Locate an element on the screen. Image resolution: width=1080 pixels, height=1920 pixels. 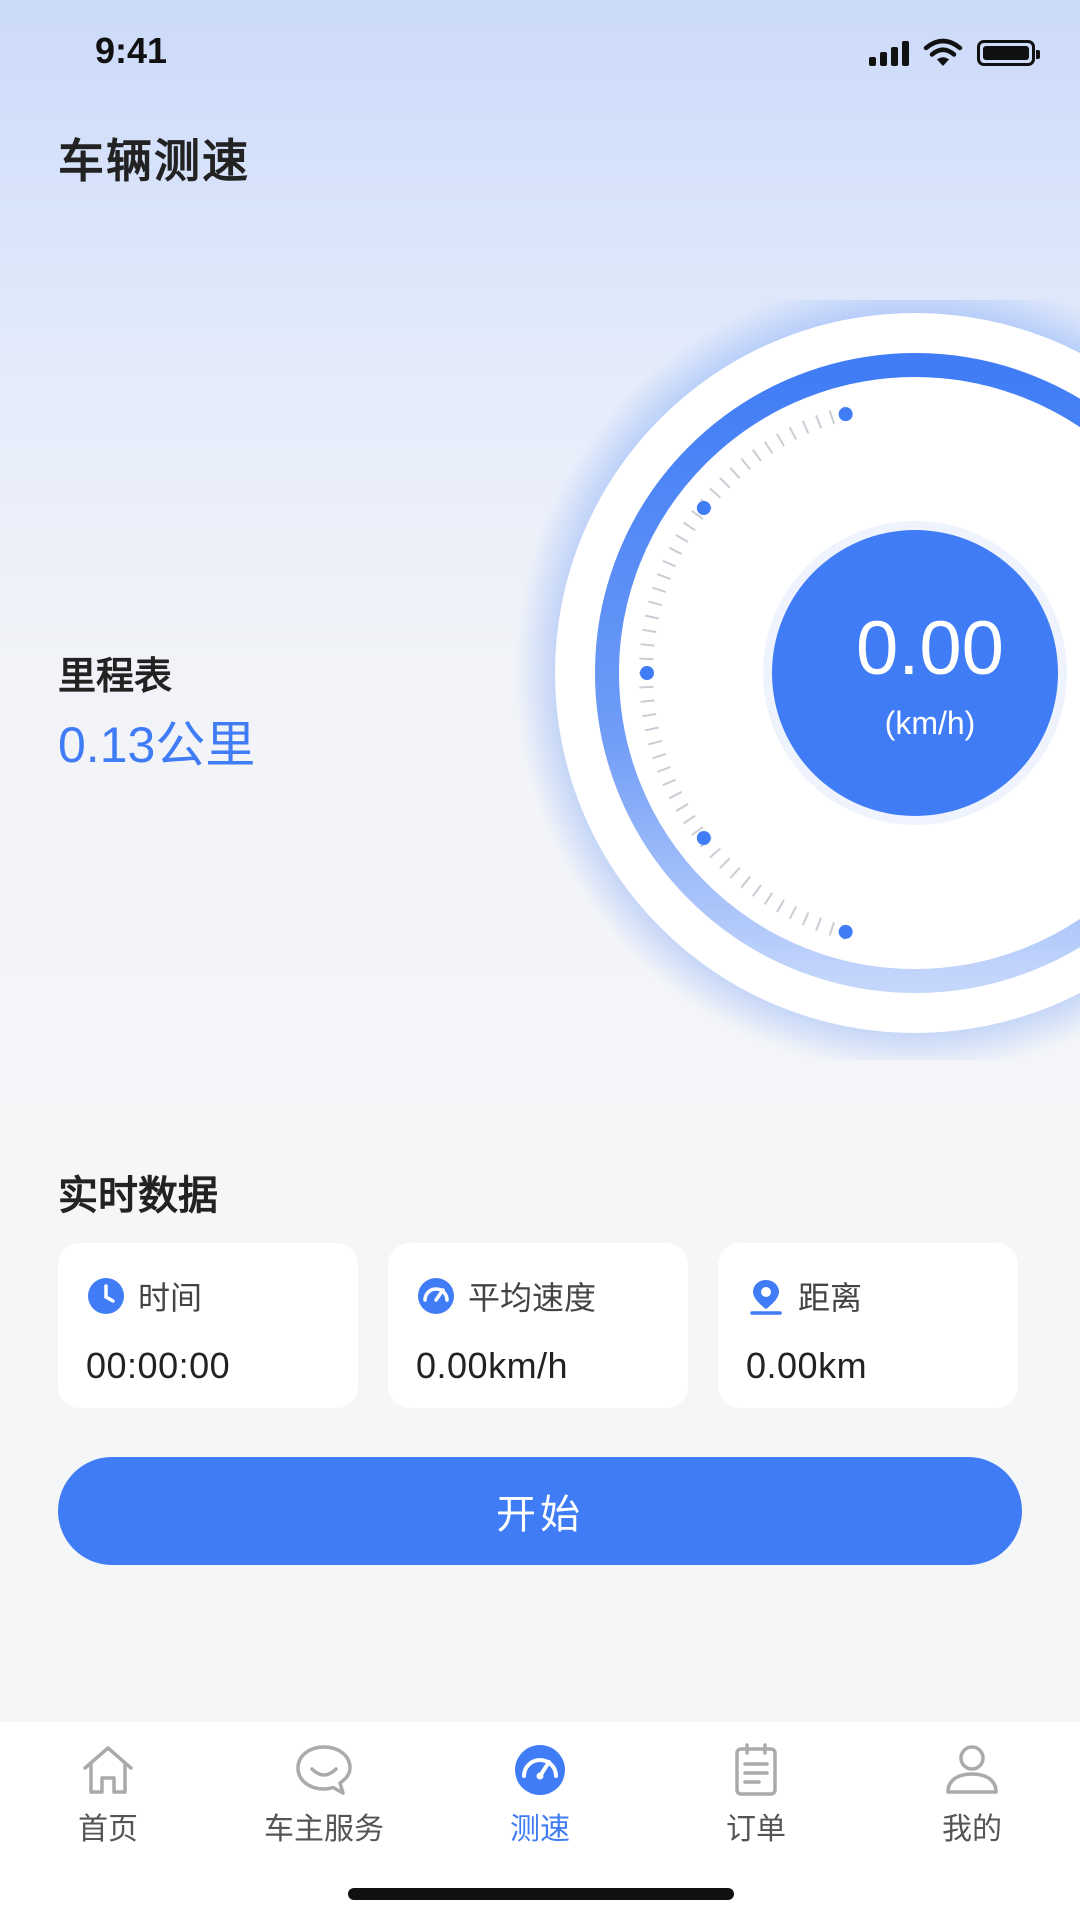
distance-card: 距离 0.00km is located at coordinates (868, 1325).